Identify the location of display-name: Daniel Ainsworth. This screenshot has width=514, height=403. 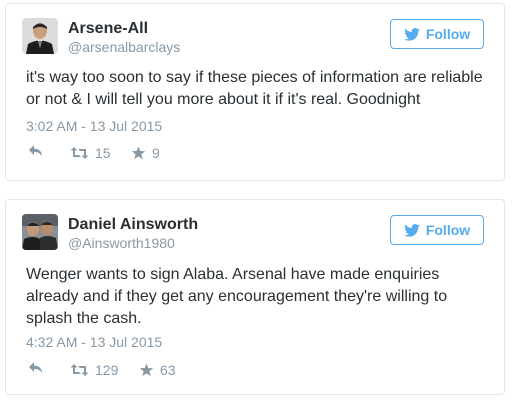
(133, 224).